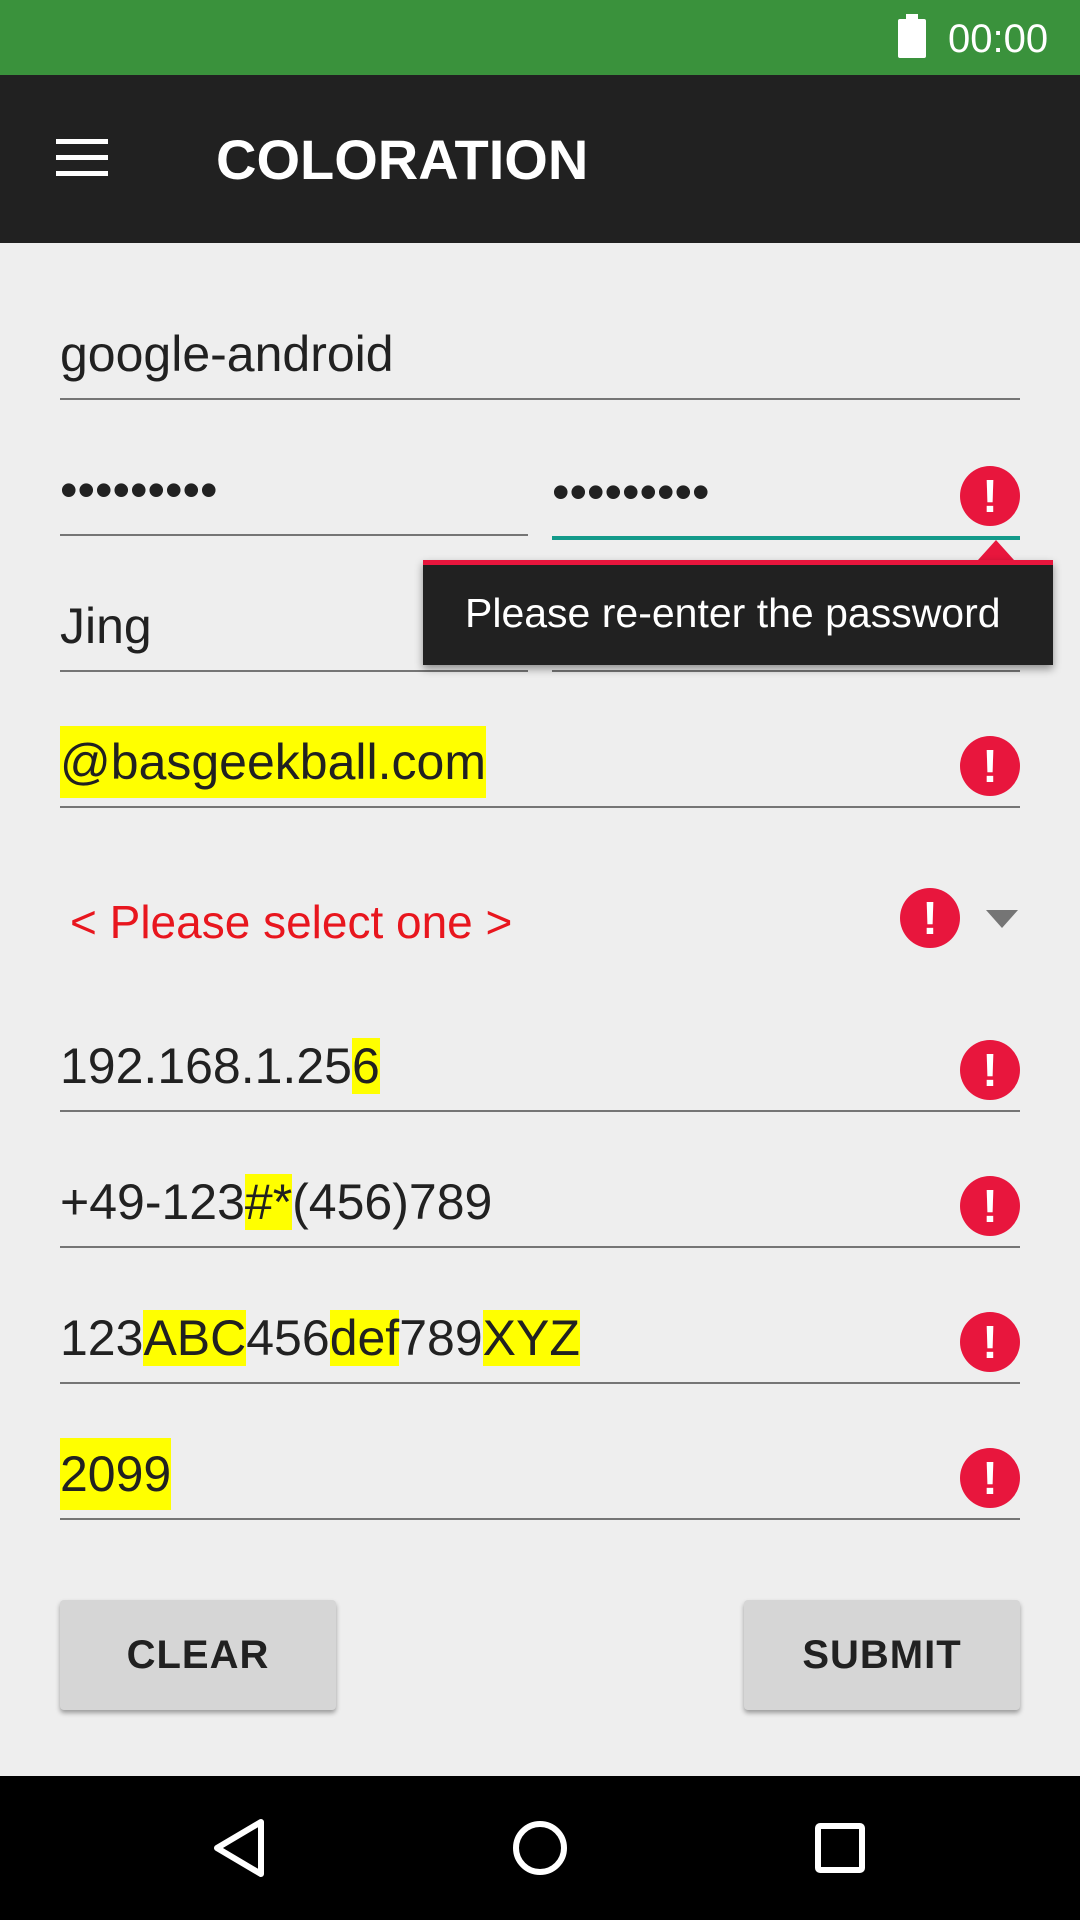 The image size is (1080, 1920). What do you see at coordinates (540, 1073) in the screenshot?
I see `ip-address-field: 192.168.1.256 !` at bounding box center [540, 1073].